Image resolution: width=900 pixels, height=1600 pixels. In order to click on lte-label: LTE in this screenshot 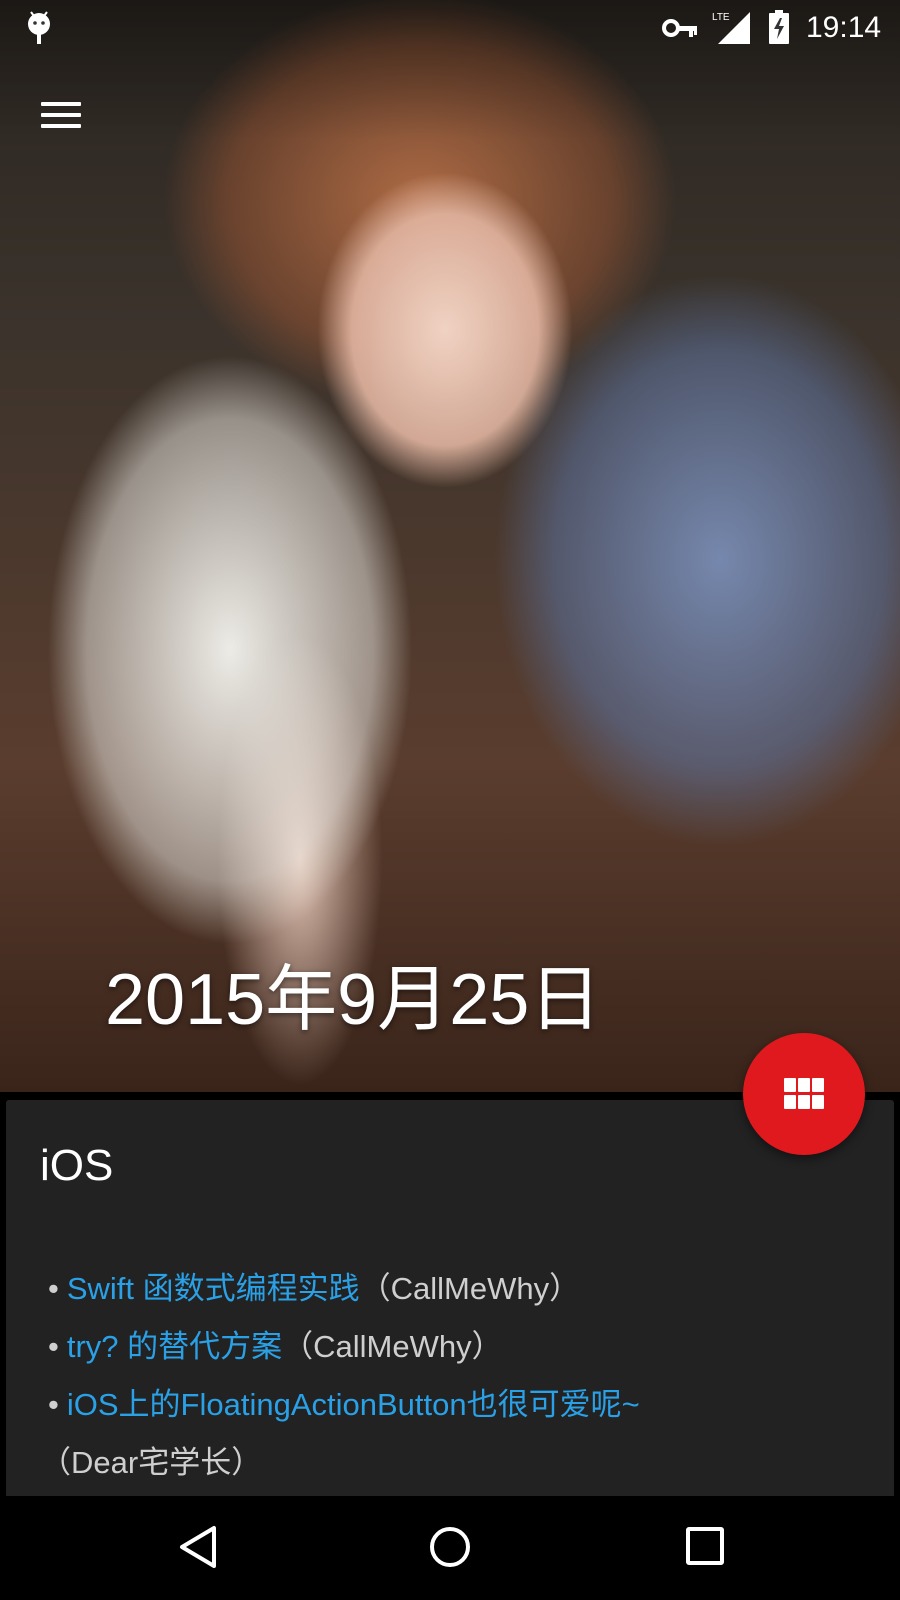, I will do `click(721, 17)`.